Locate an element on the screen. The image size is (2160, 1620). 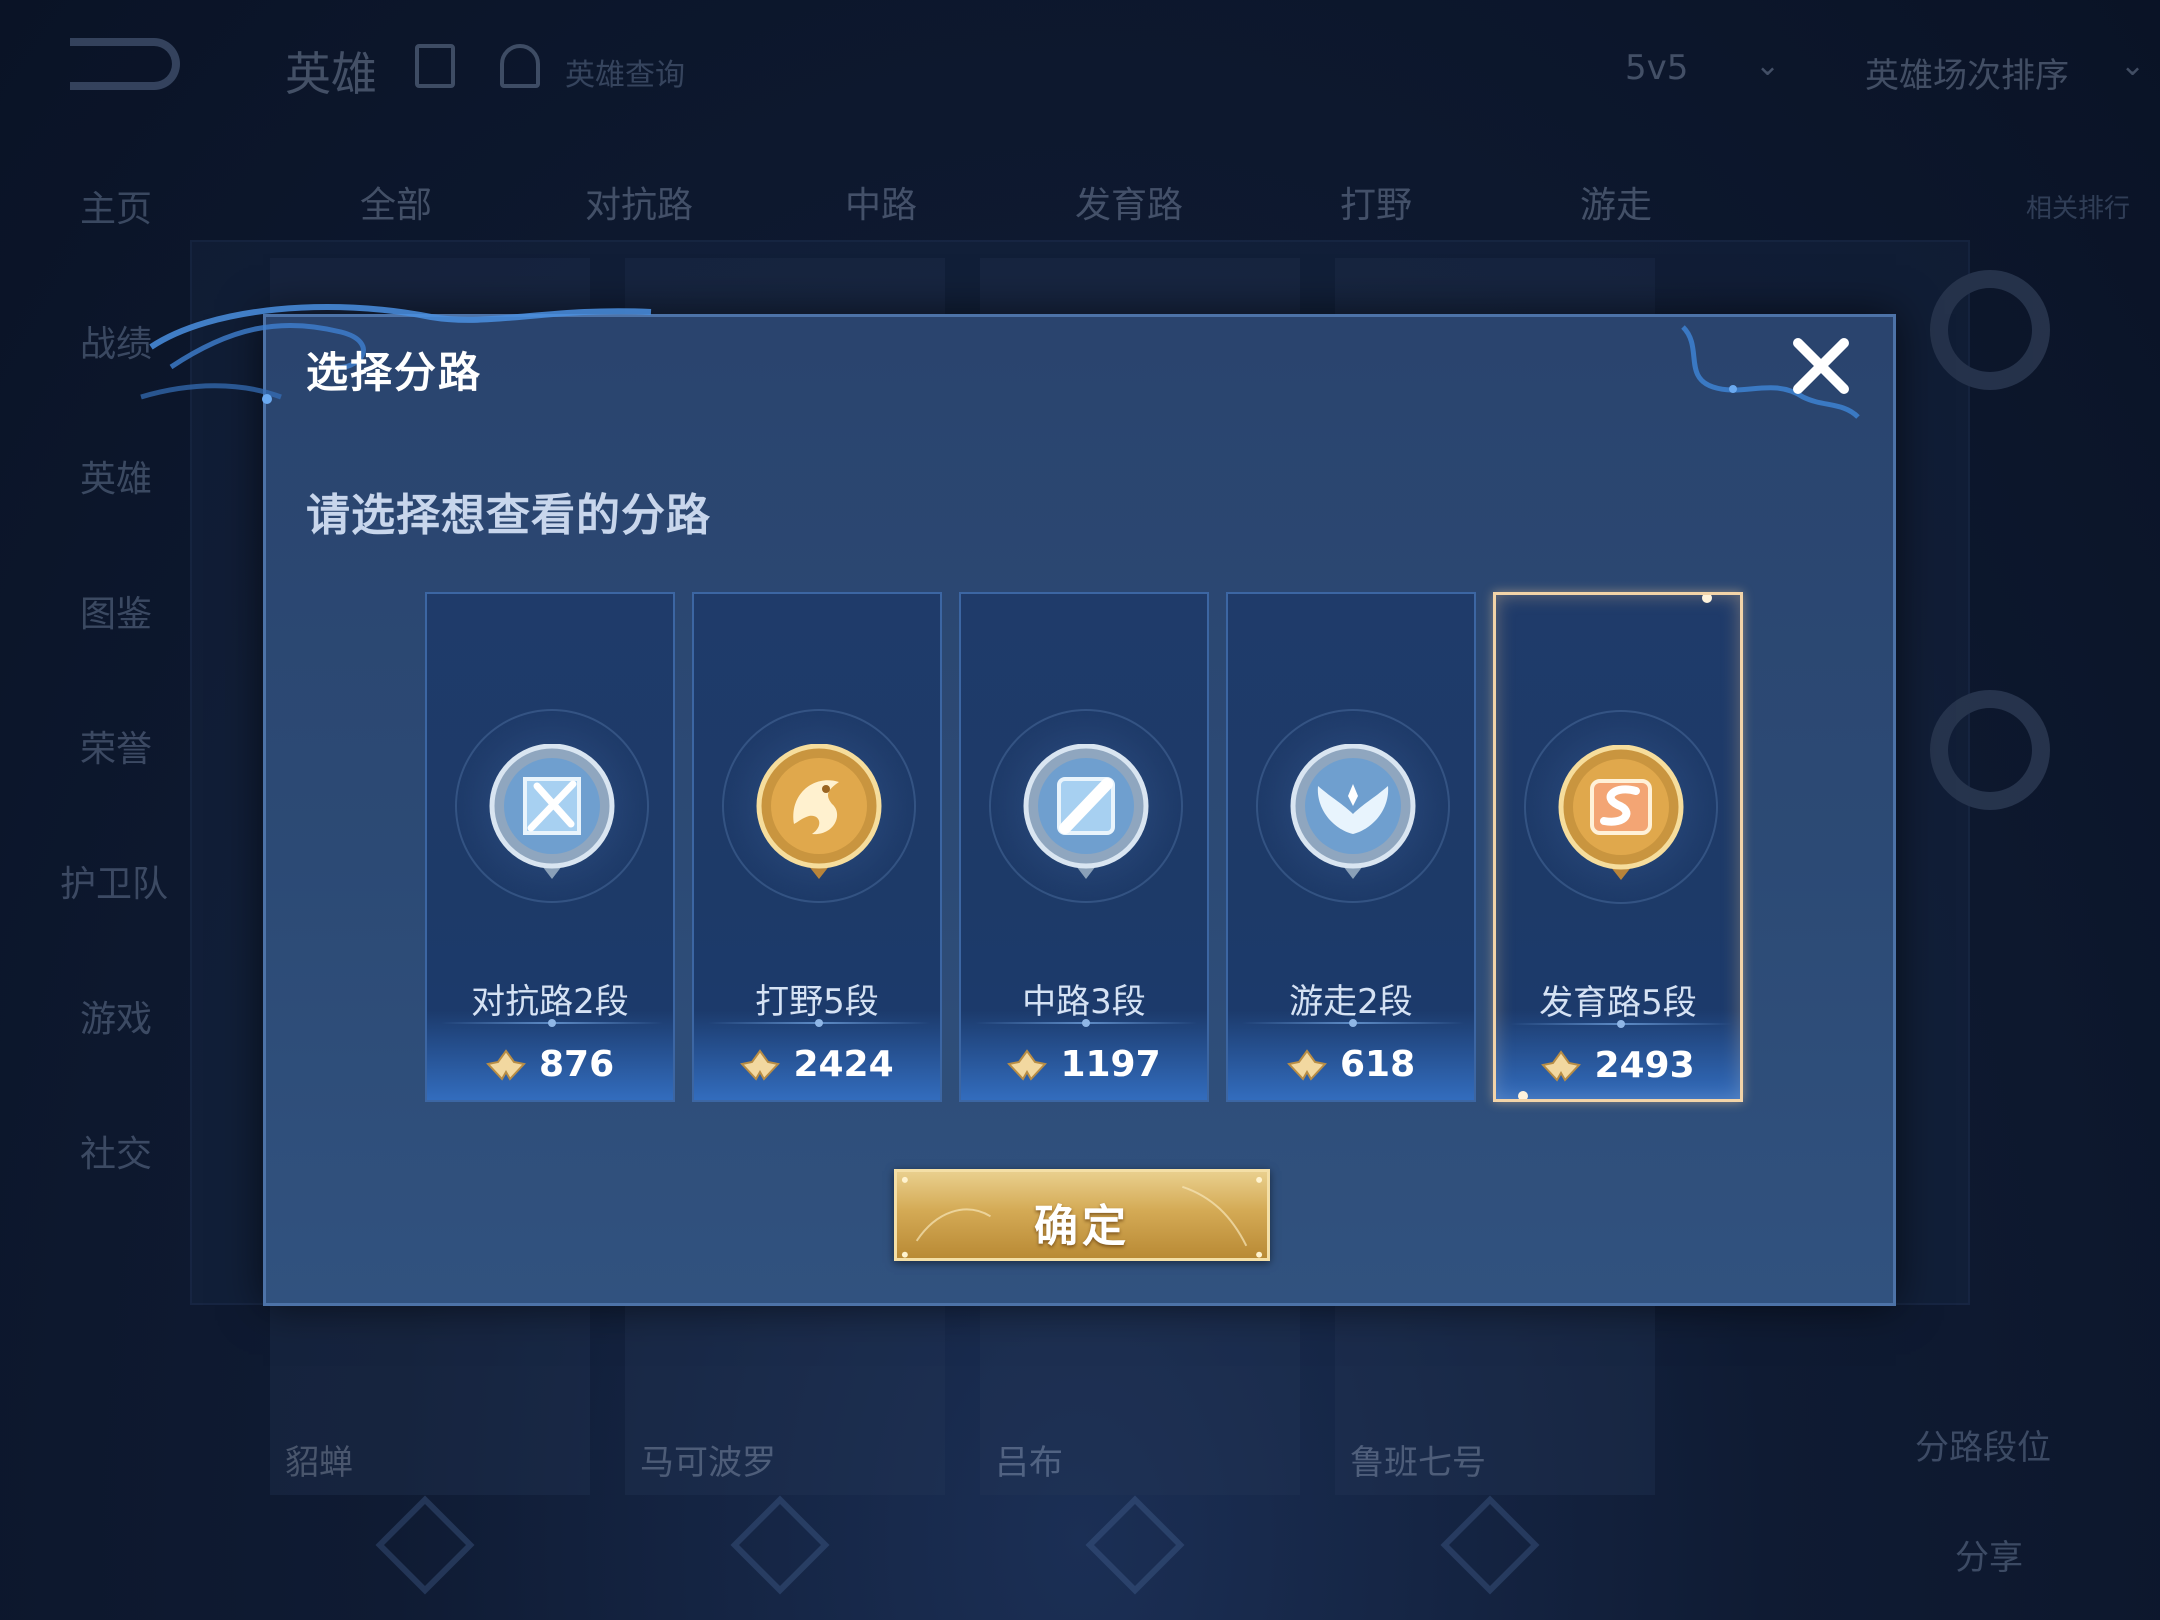
sort-select: 英雄场次排序 is located at coordinates (1967, 72).